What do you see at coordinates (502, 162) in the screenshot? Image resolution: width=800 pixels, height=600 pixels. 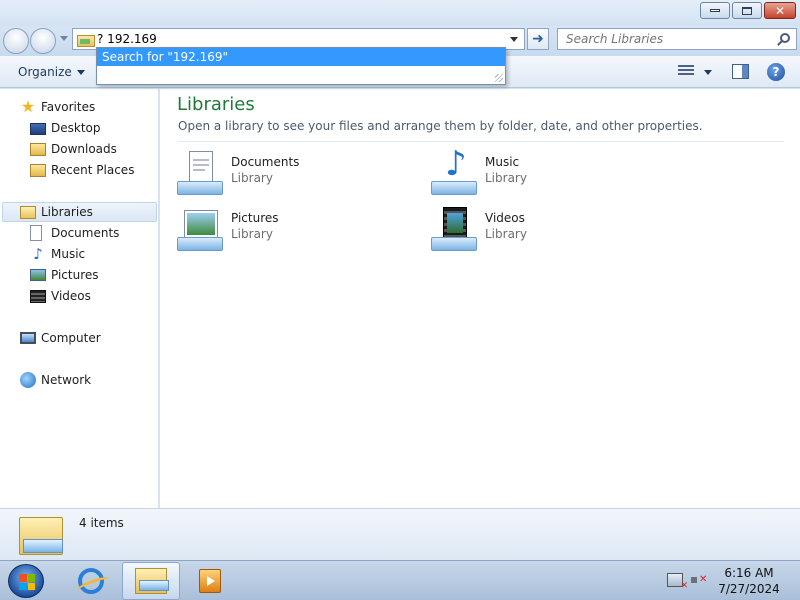 I see `library-name: Music` at bounding box center [502, 162].